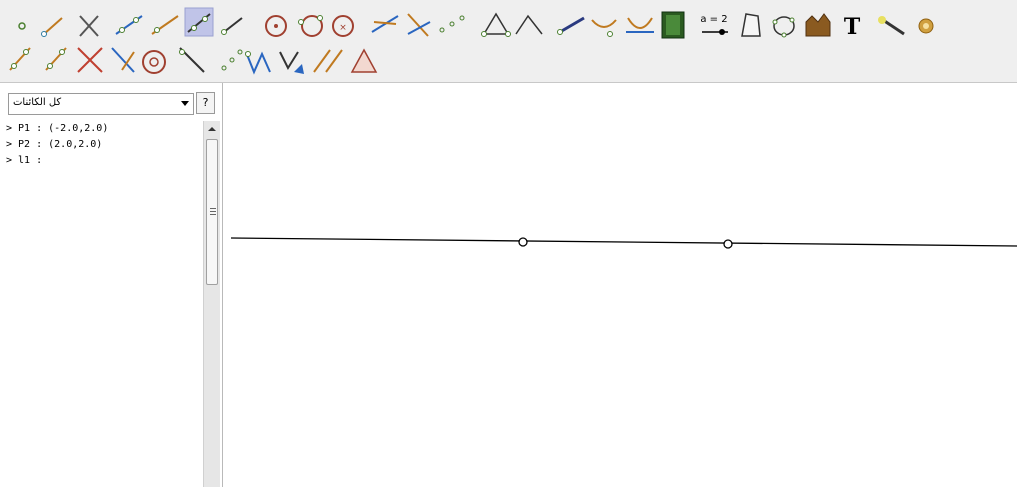  What do you see at coordinates (926, 26) in the screenshot?
I see `gear-icon` at bounding box center [926, 26].